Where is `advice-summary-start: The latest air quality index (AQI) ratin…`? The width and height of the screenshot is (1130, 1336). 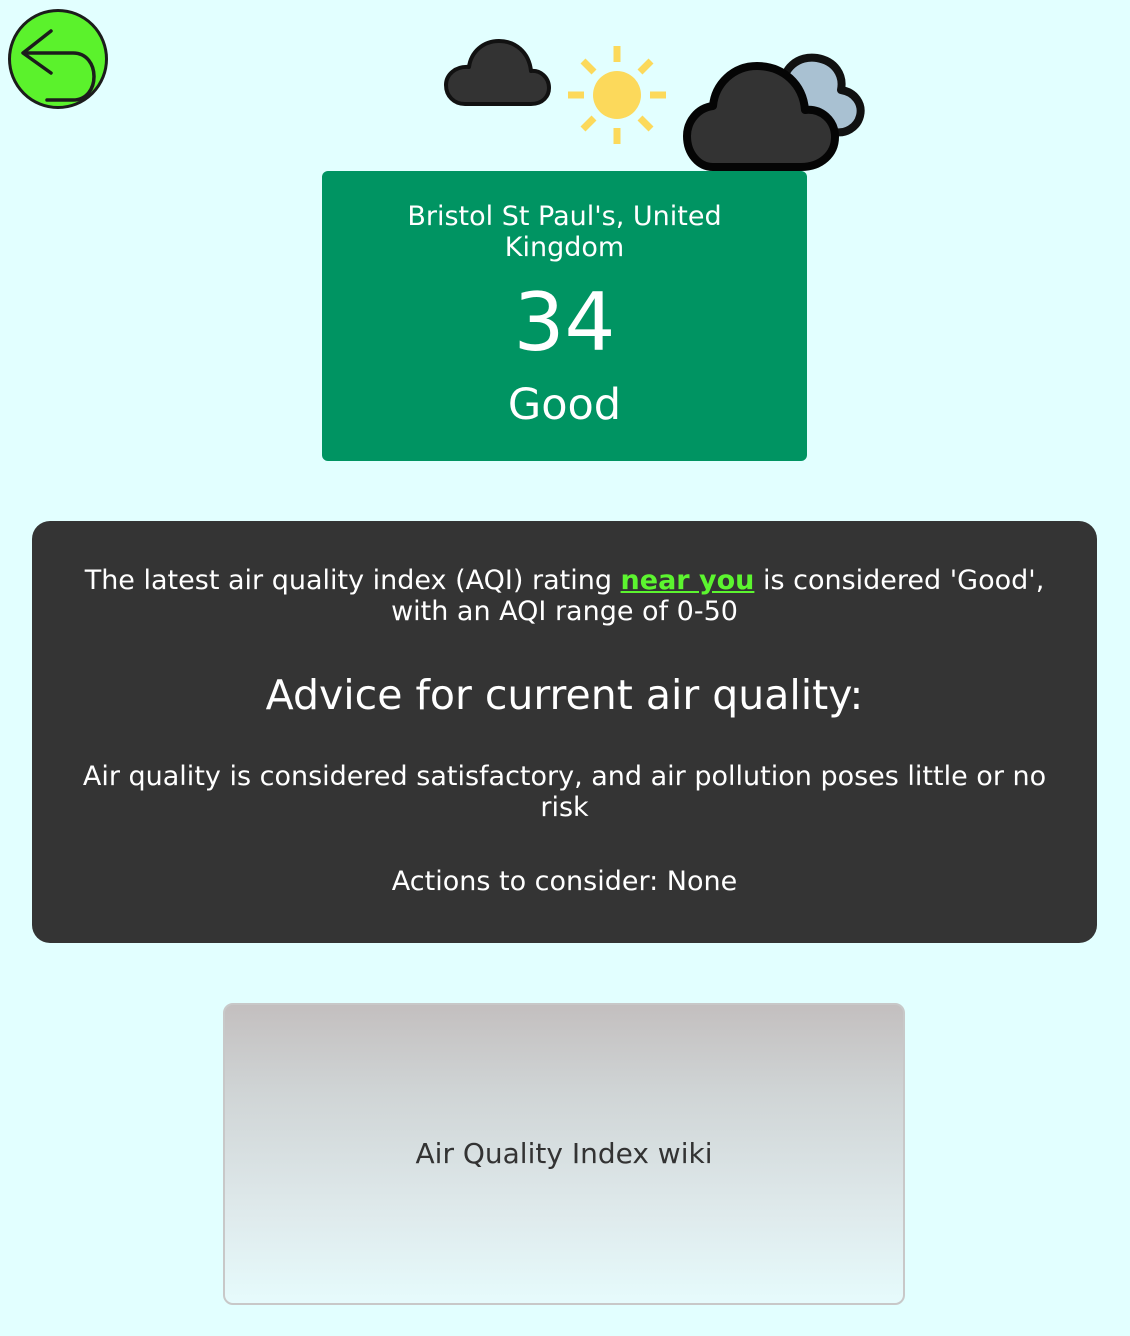
advice-summary-start: The latest air quality index (AQI) ratin… is located at coordinates (352, 580).